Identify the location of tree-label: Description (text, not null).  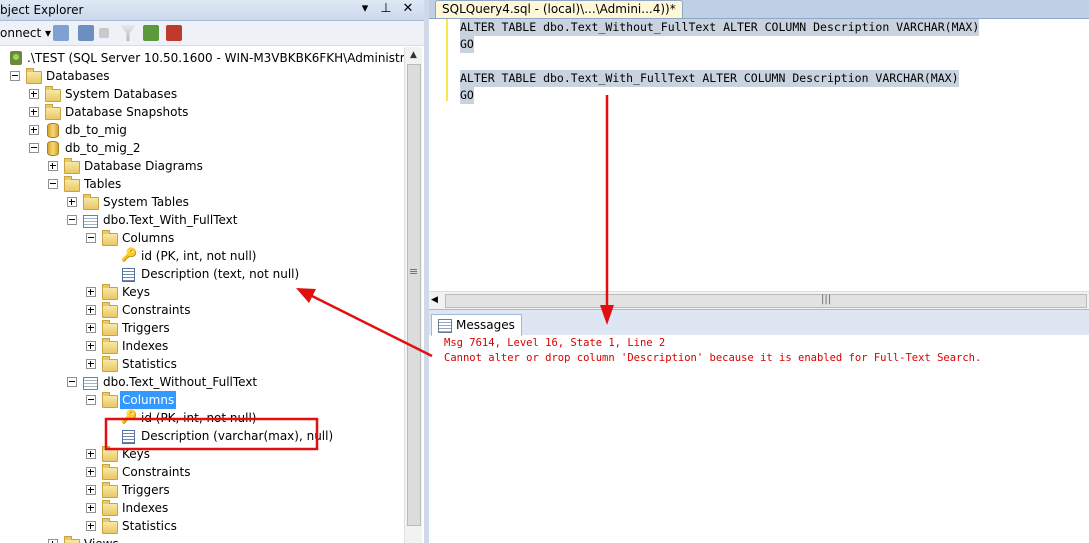
(220, 274).